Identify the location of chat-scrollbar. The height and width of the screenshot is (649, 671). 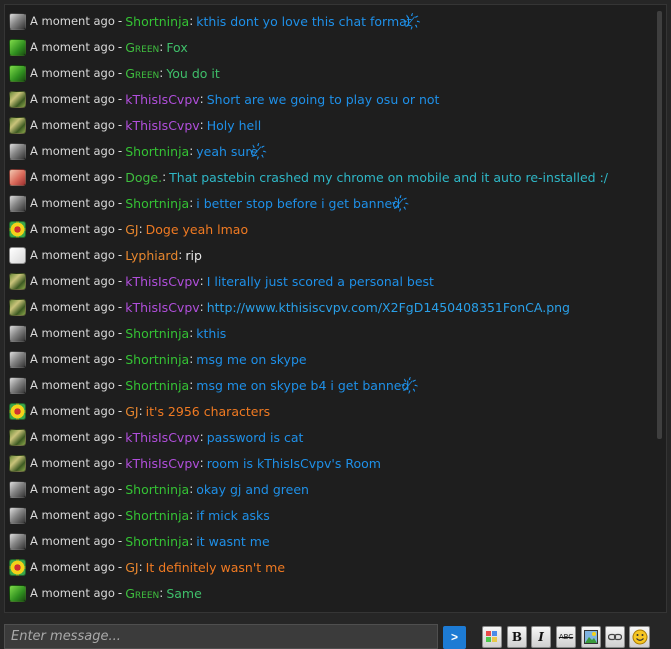
(659, 225).